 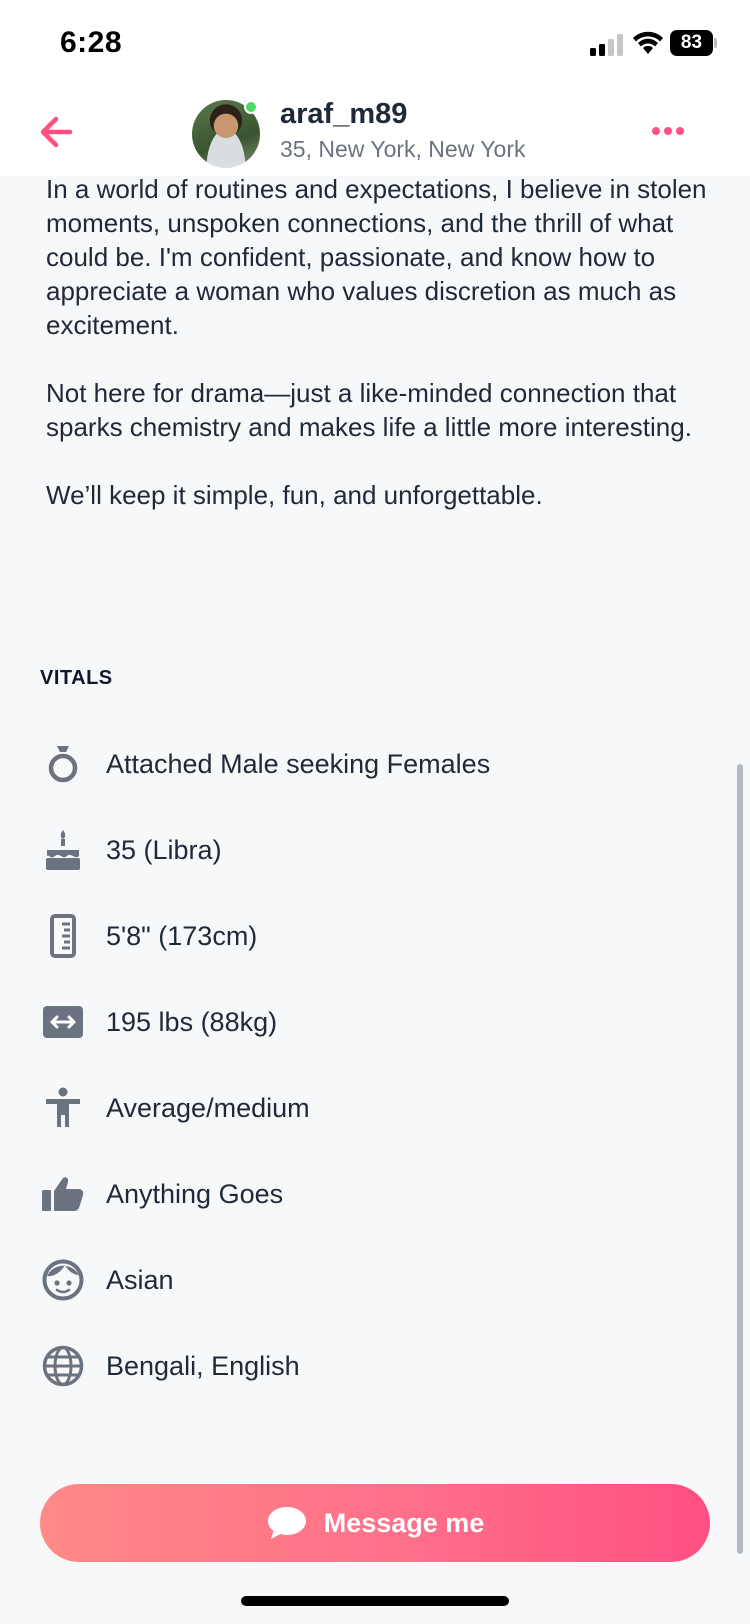 I want to click on message-me-button: Message me, so click(x=375, y=1523).